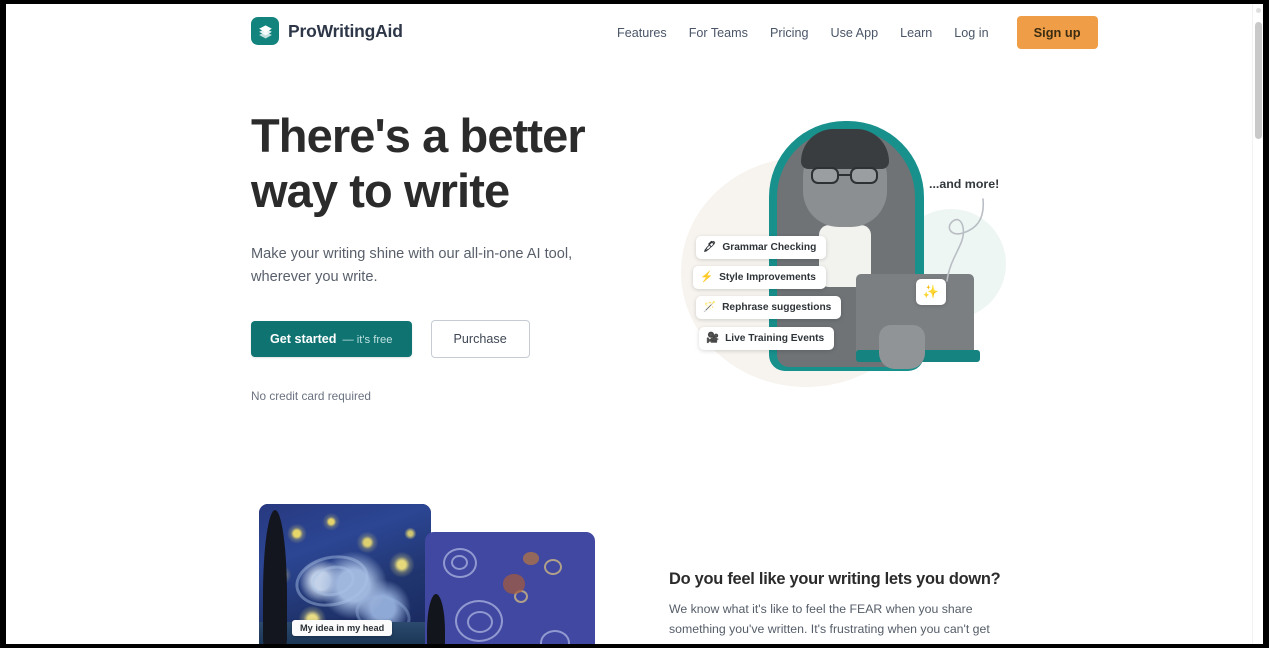 The image size is (1269, 648). Describe the element at coordinates (345, 574) in the screenshot. I see `starry-night-painting-image: My idea in my head` at that location.